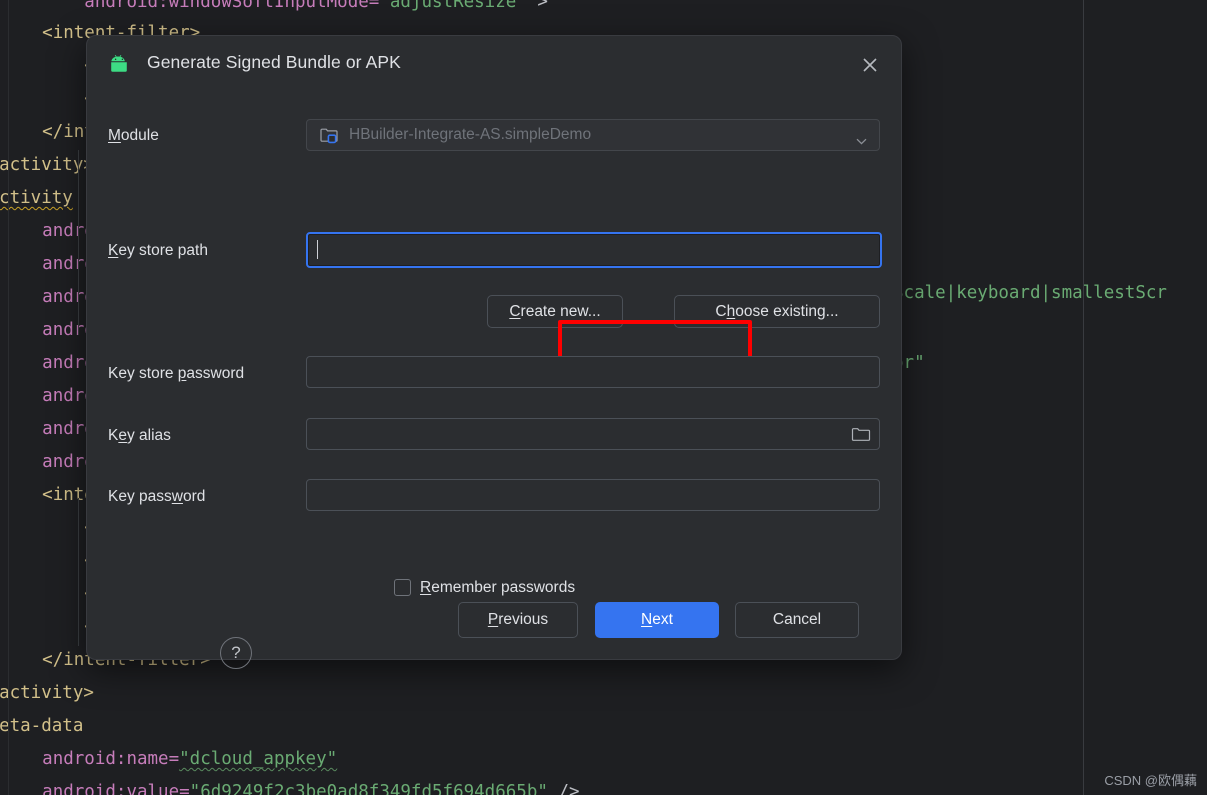 The image size is (1207, 795). I want to click on module-label-text: odule, so click(139, 135).